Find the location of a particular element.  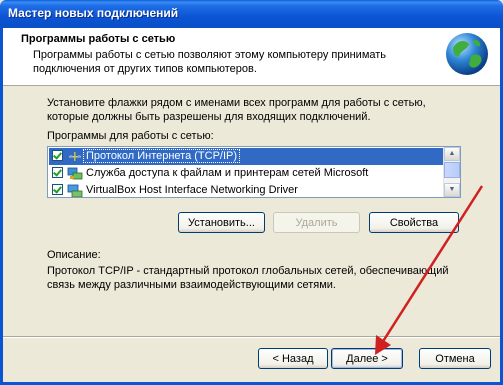

window-title: Мастер новых подключений is located at coordinates (93, 13).